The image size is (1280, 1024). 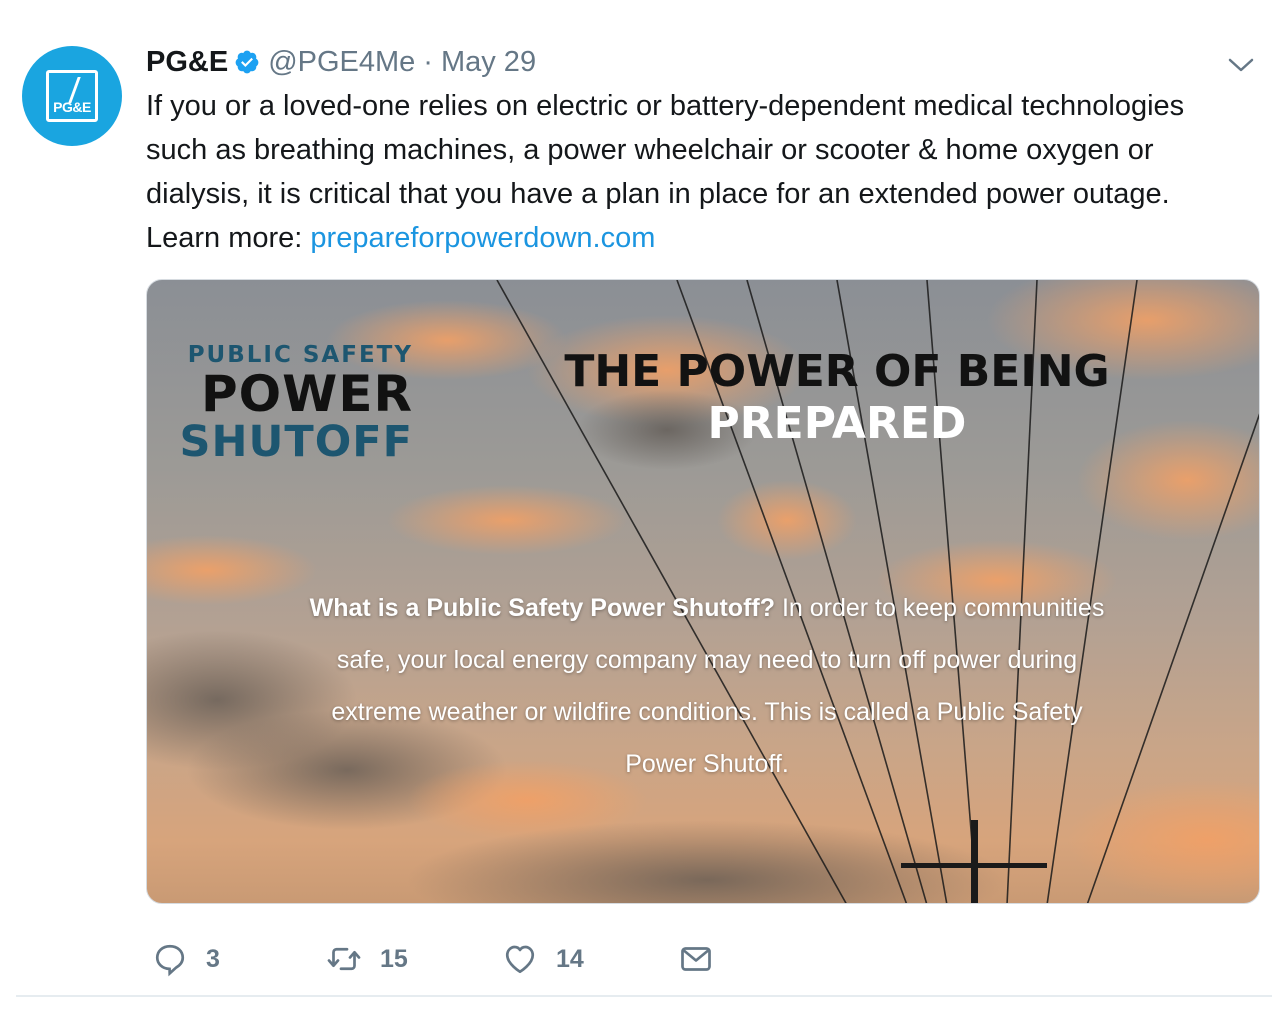 What do you see at coordinates (307, 394) in the screenshot?
I see `psps-logo-line2: POWER` at bounding box center [307, 394].